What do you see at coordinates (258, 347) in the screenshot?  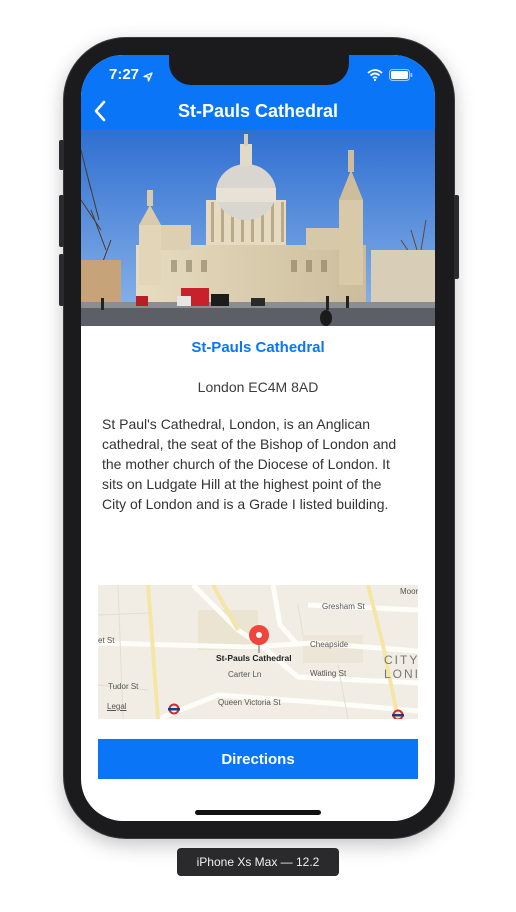 I see `place-title: St-Pauls Cathedral` at bounding box center [258, 347].